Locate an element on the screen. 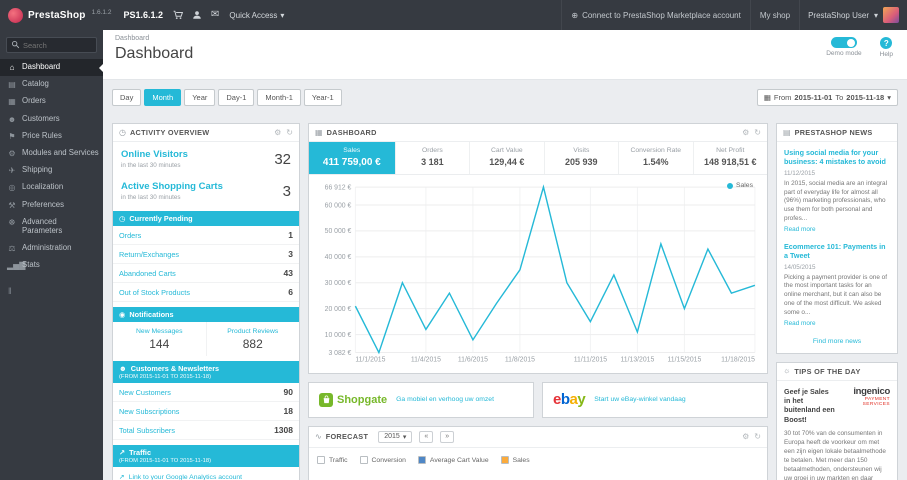 This screenshot has width=907, height=480. forecast-legend-average-cart-value: Average Cart Value is located at coordinates (453, 460).